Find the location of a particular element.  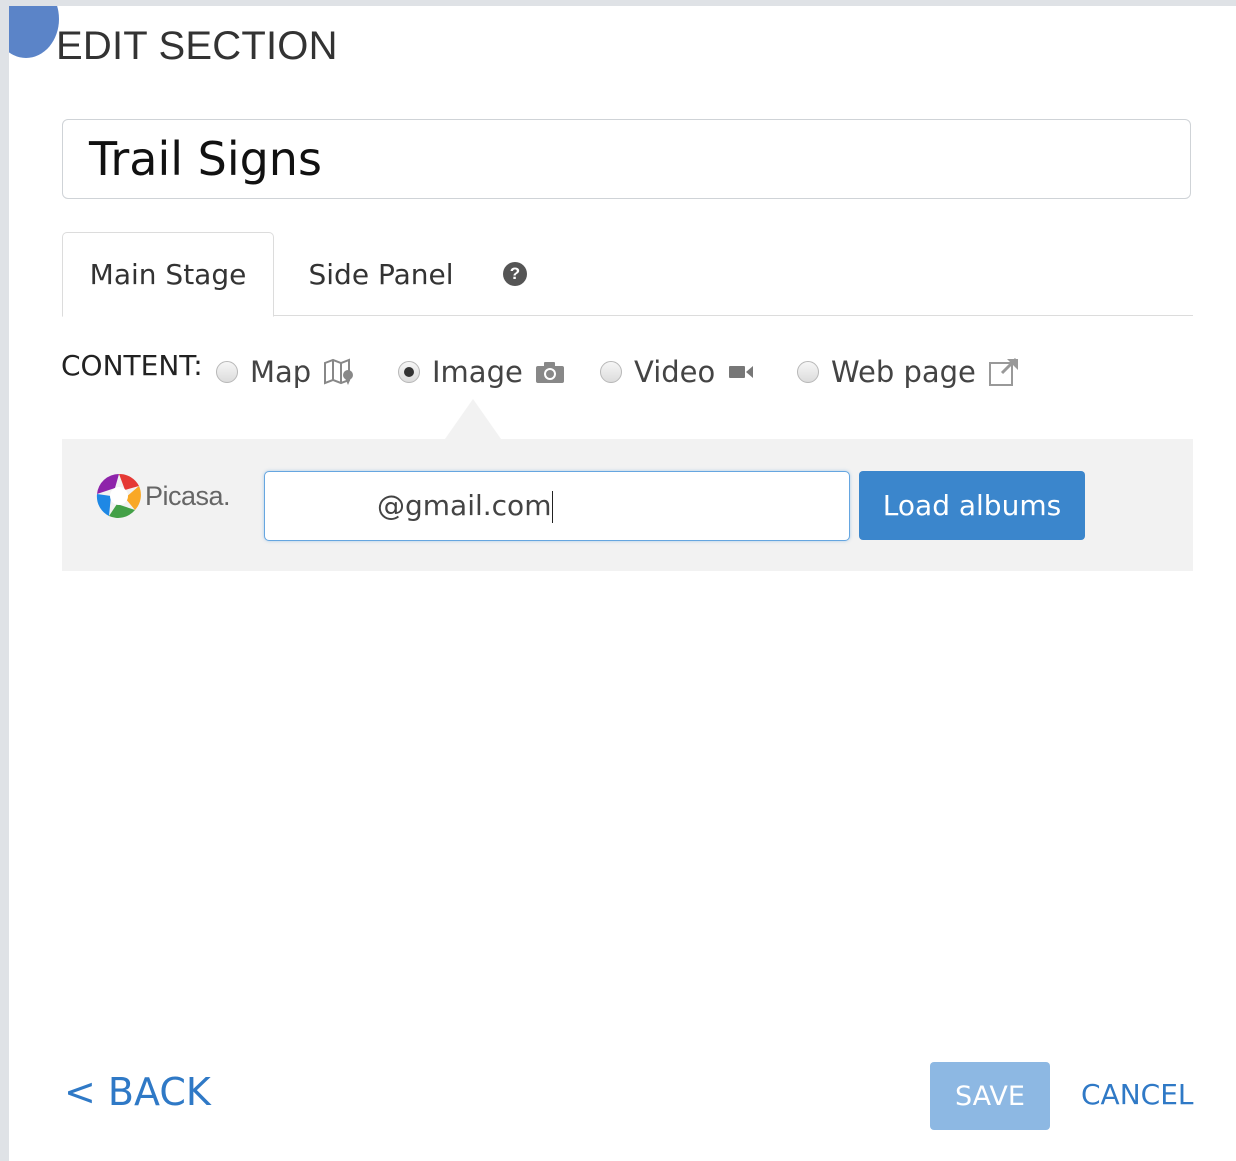

picasa-email-input: @gmail.com is located at coordinates (557, 506).